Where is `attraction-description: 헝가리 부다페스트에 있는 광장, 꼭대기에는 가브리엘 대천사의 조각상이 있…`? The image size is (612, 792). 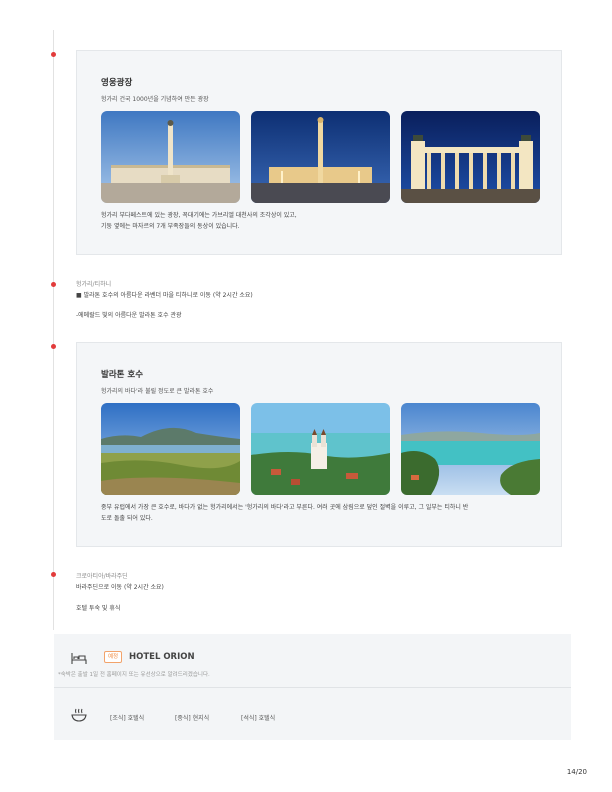 attraction-description: 헝가리 부다페스트에 있는 광장, 꼭대기에는 가브리엘 대천사의 조각상이 있… is located at coordinates (199, 221).